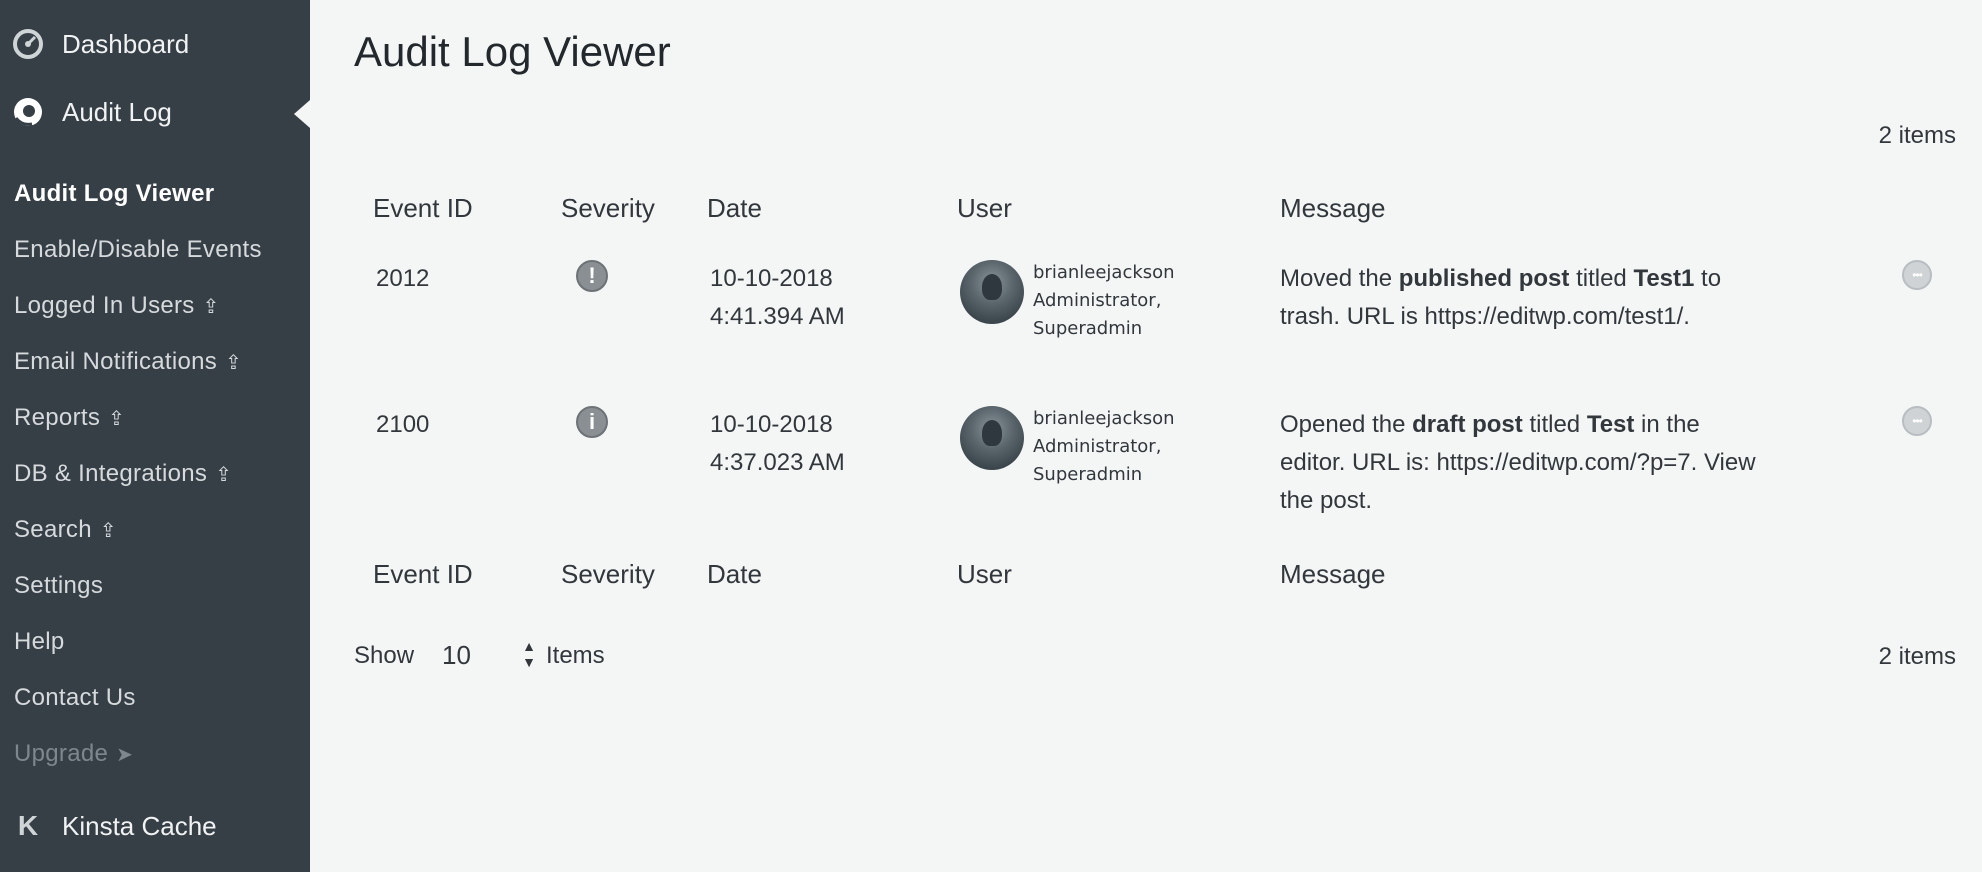 The width and height of the screenshot is (1982, 872). Describe the element at coordinates (126, 43) in the screenshot. I see `menu-dashboard-label: Dashboard` at that location.